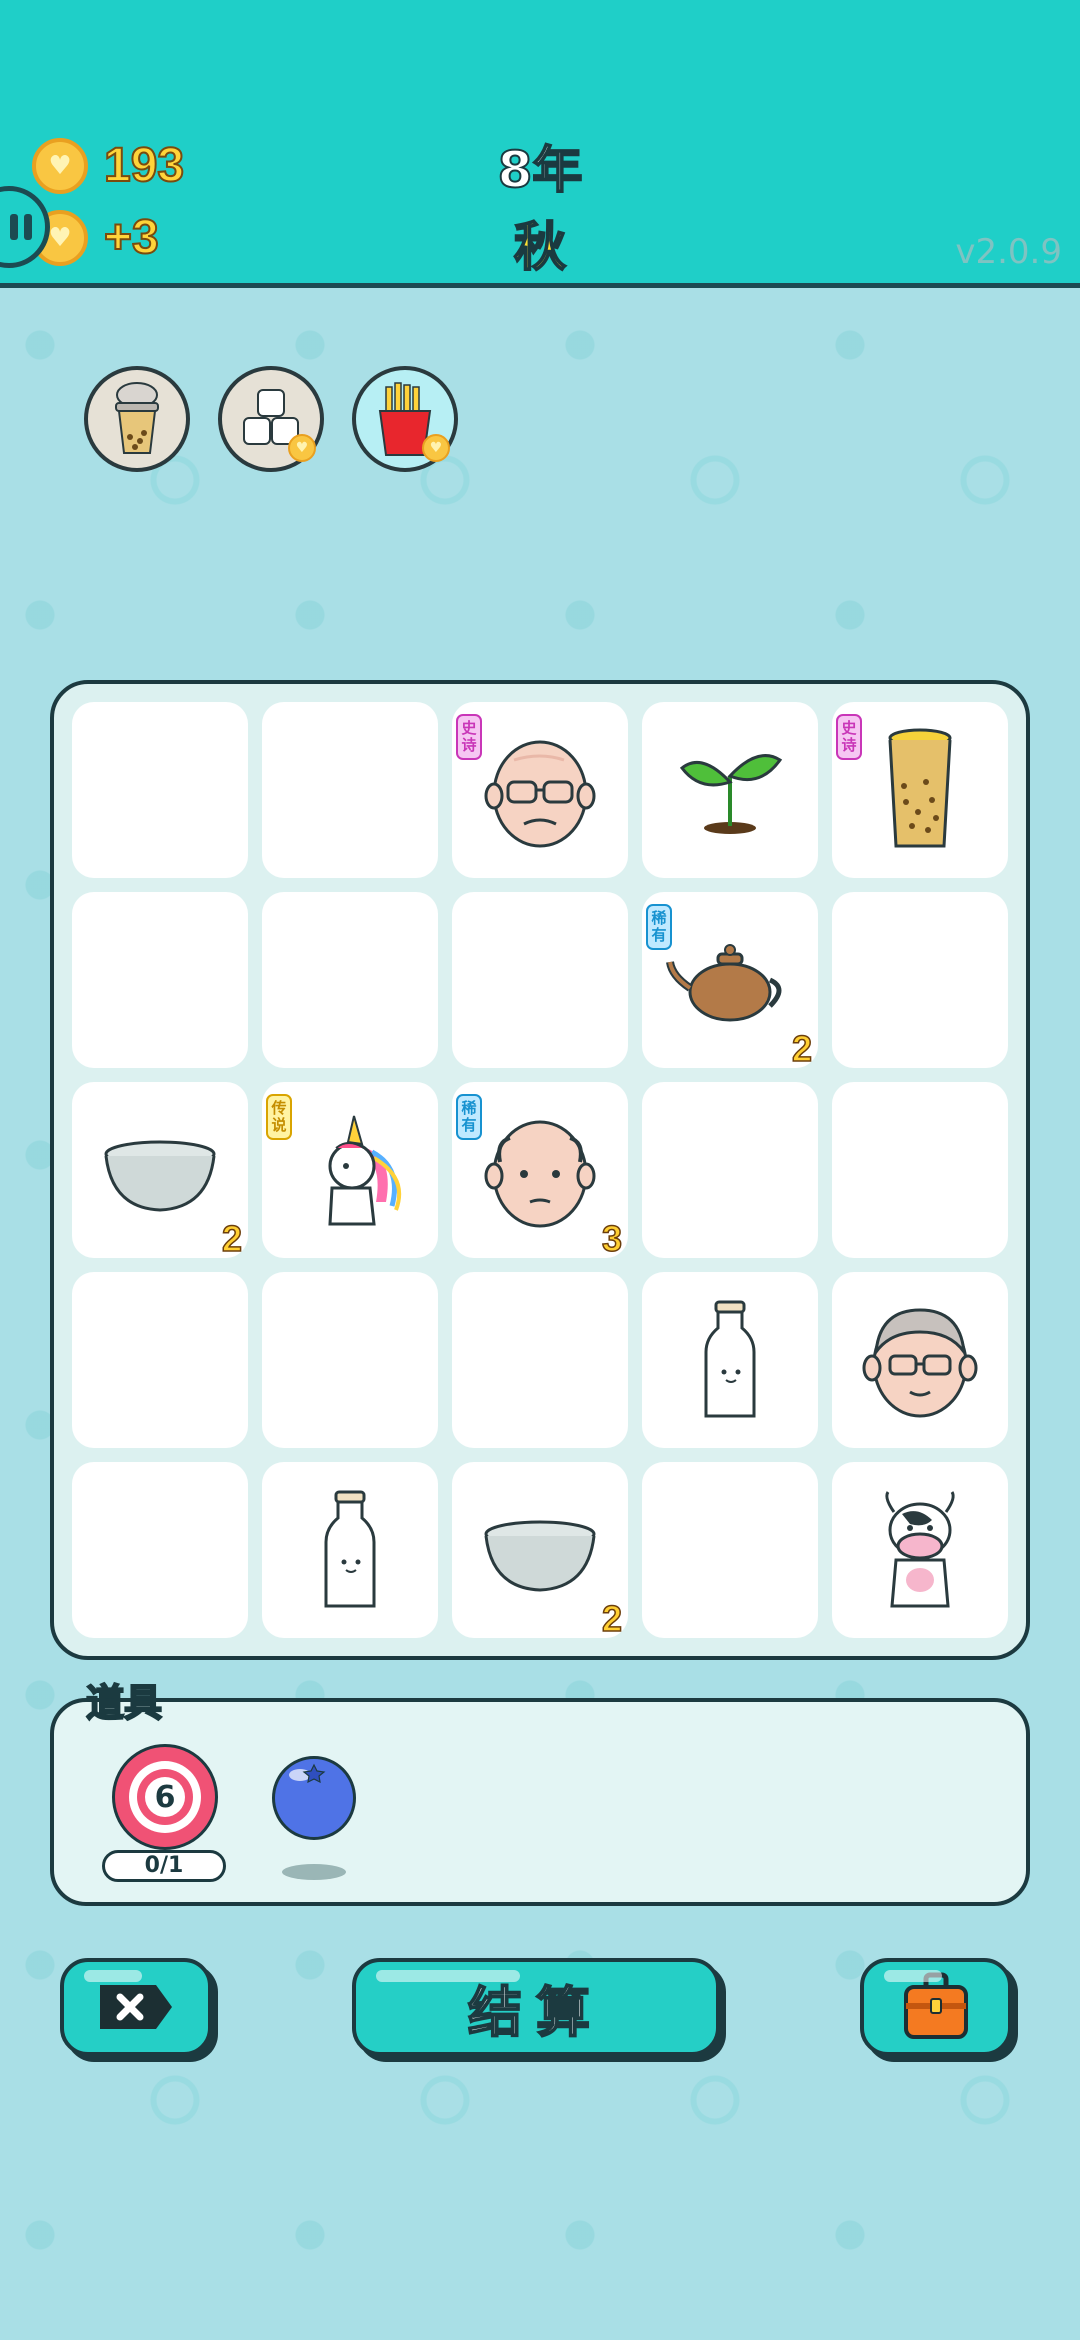 The height and width of the screenshot is (2340, 1080). I want to click on pause-icon, so click(21, 227).